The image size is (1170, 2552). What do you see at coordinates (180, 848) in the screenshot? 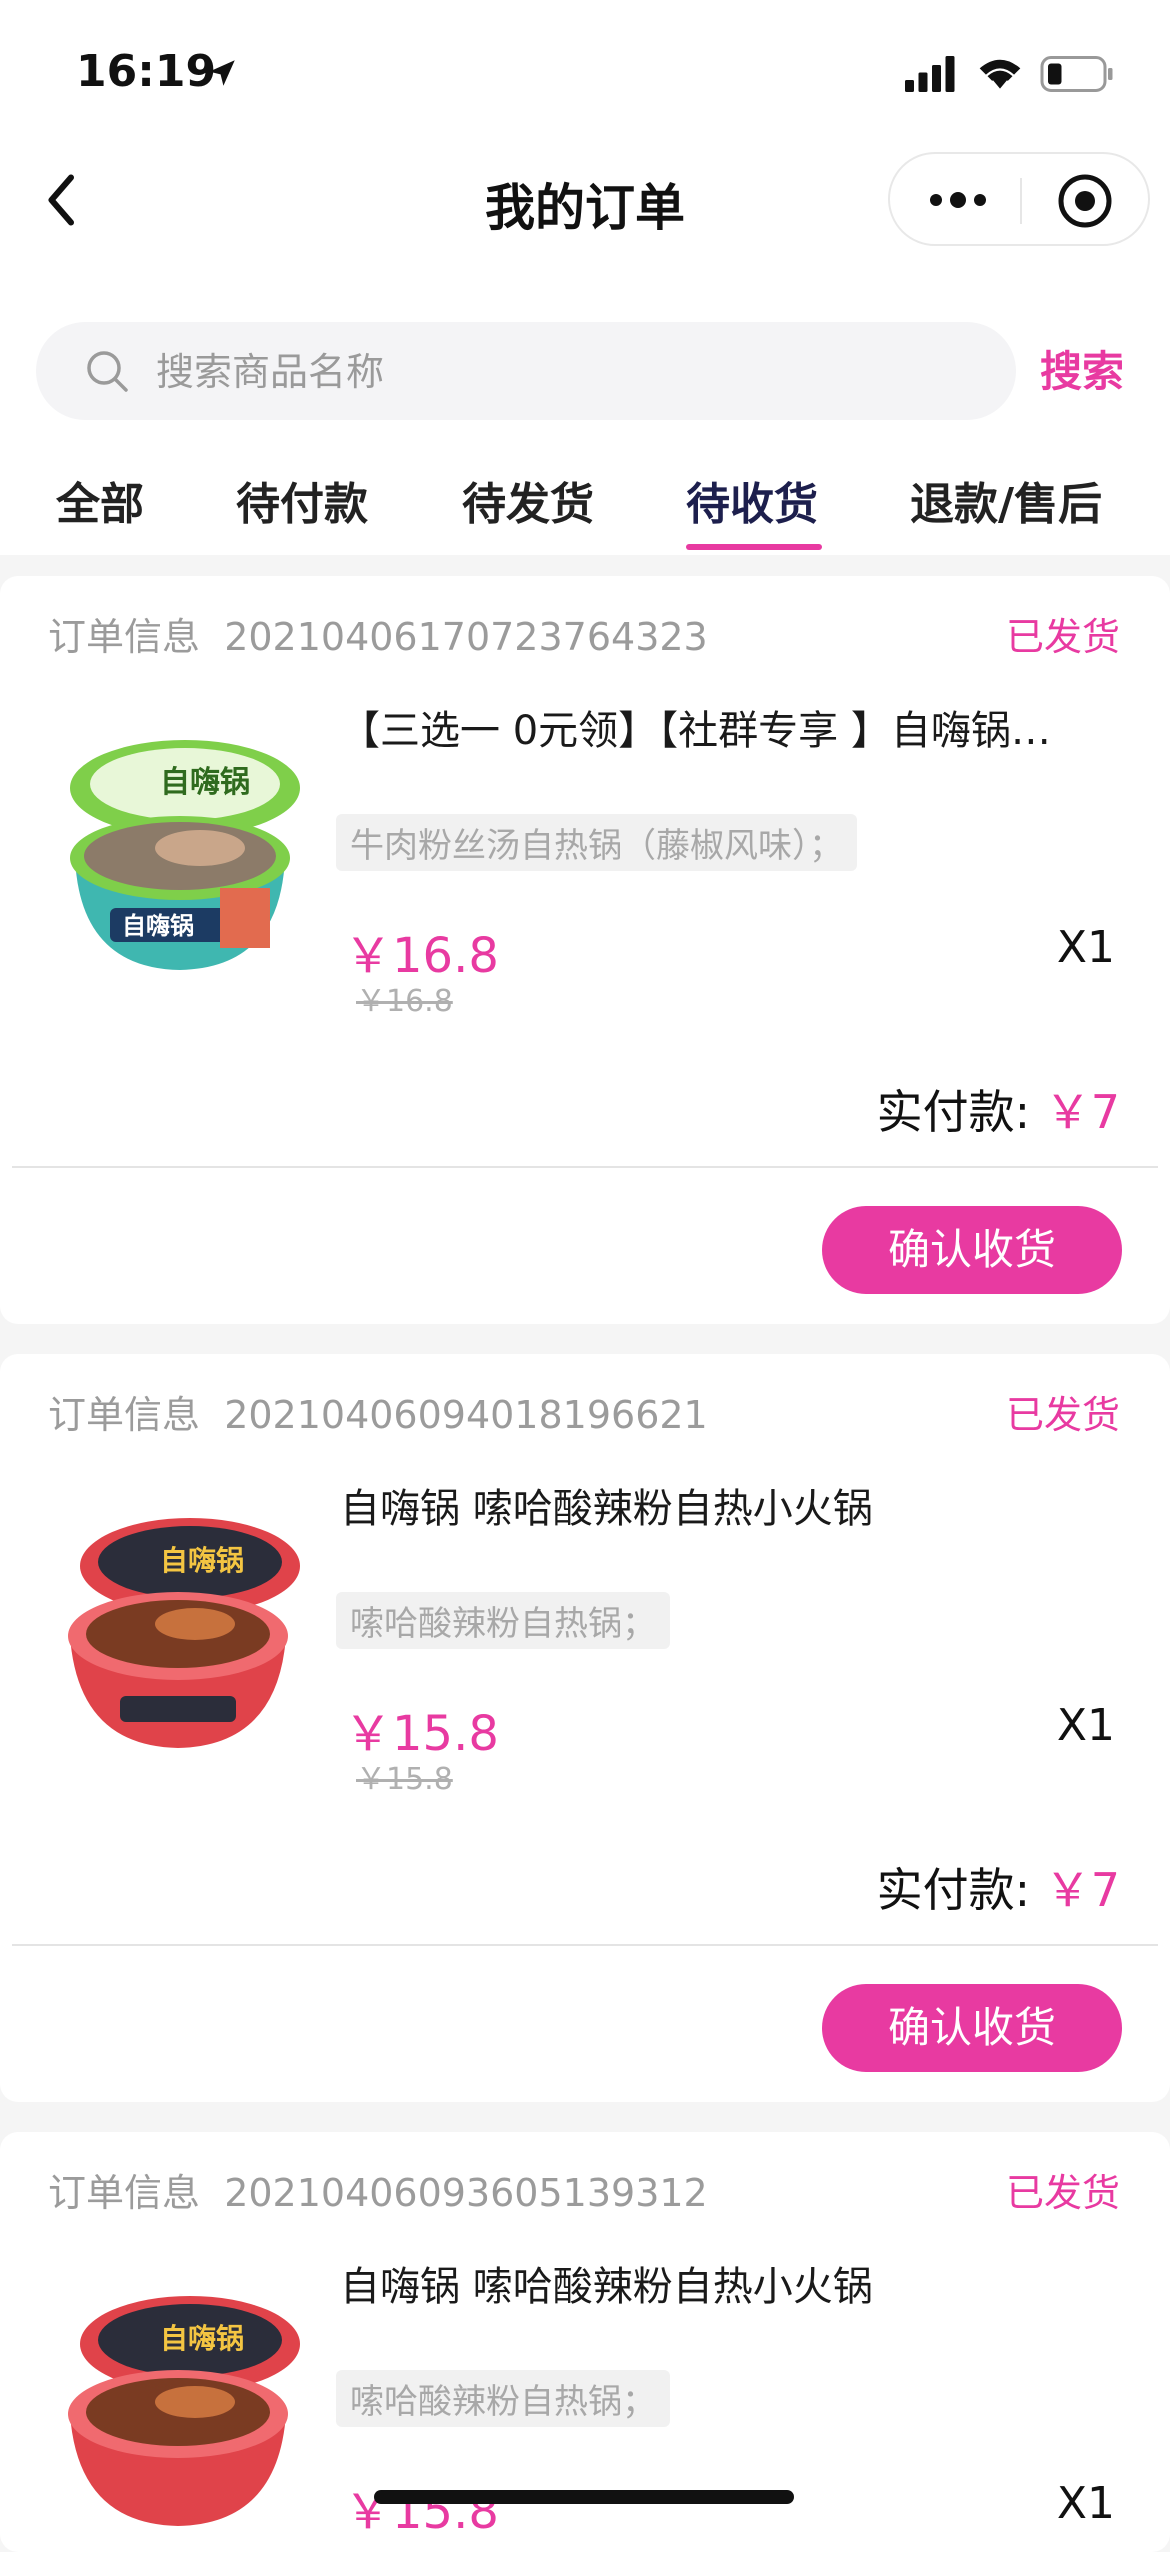
I see `product-image: 自嗨锅 自嗨锅` at bounding box center [180, 848].